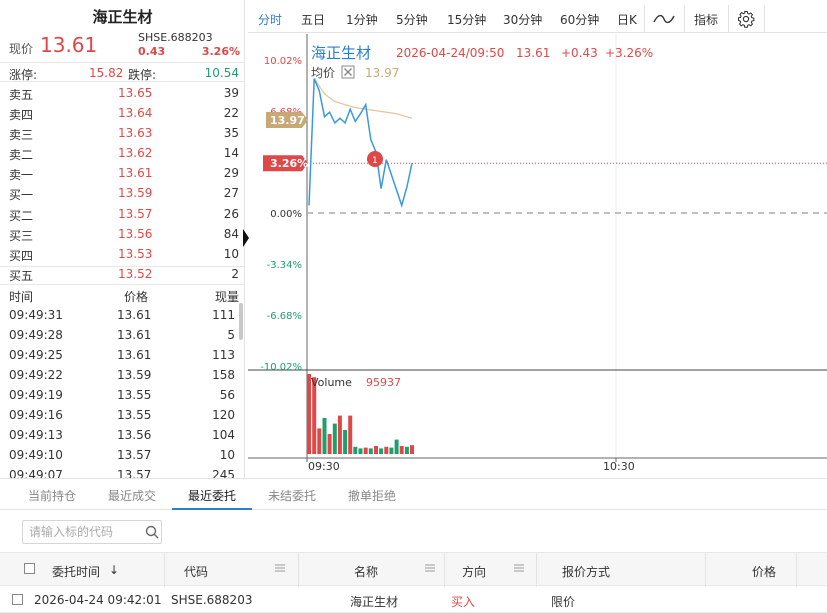  I want to click on tab-rejected: 撤单拒绝, so click(372, 495).